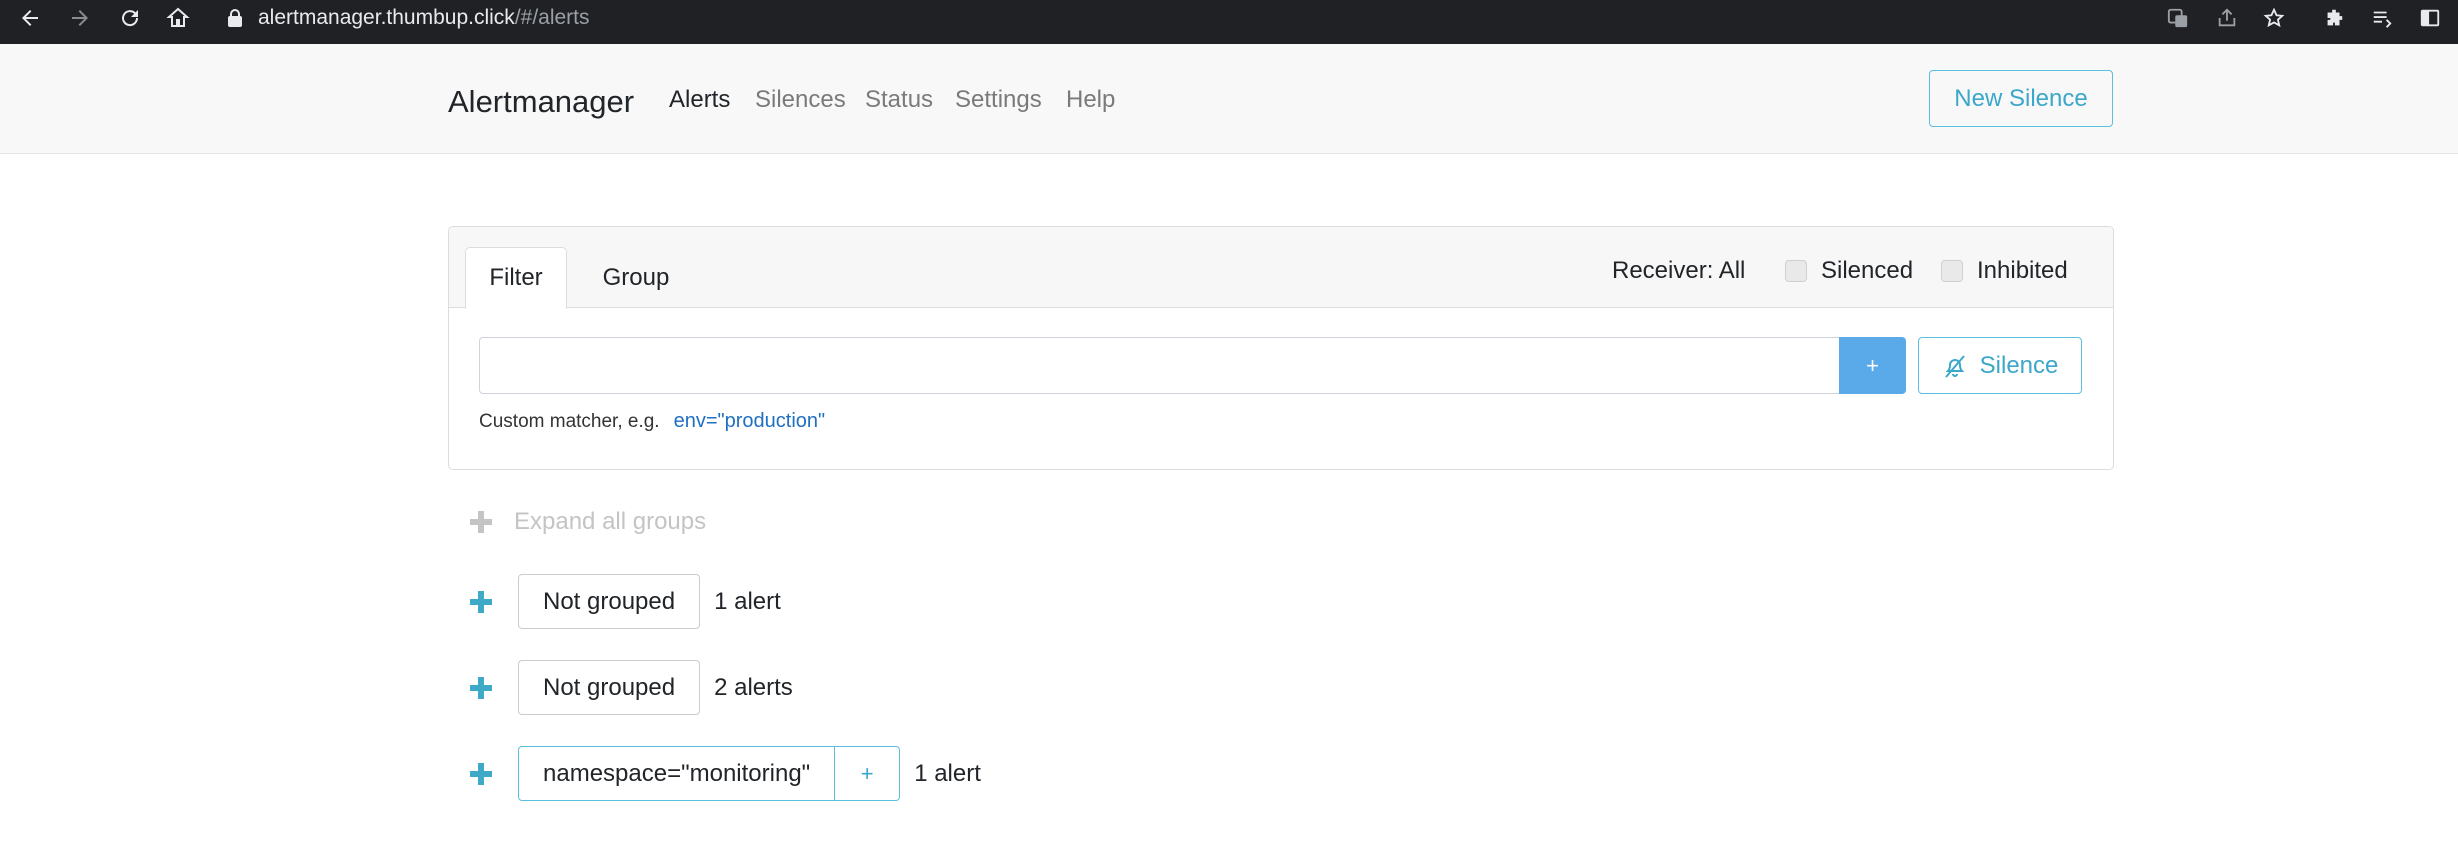 The height and width of the screenshot is (863, 2458). What do you see at coordinates (552, 17) in the screenshot?
I see `url-path: /#/alerts` at bounding box center [552, 17].